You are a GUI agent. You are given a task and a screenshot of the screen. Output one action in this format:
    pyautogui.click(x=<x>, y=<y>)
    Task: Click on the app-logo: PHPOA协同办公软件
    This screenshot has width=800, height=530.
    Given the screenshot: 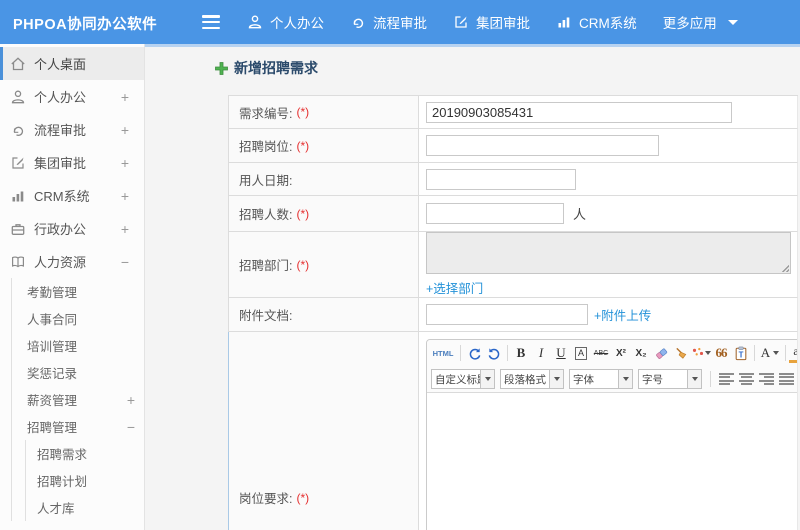 What is the action you would take?
    pyautogui.click(x=85, y=25)
    